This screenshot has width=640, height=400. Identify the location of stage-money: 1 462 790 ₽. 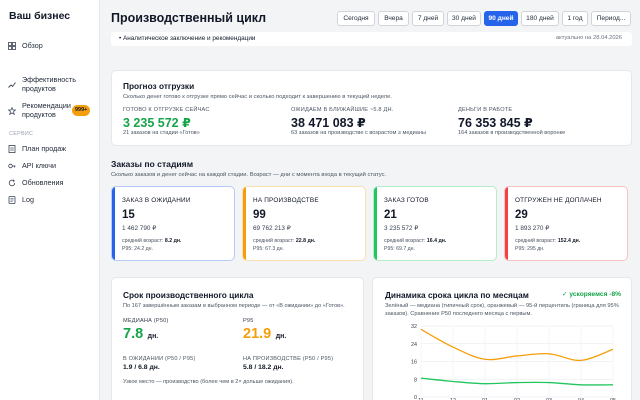
(139, 228).